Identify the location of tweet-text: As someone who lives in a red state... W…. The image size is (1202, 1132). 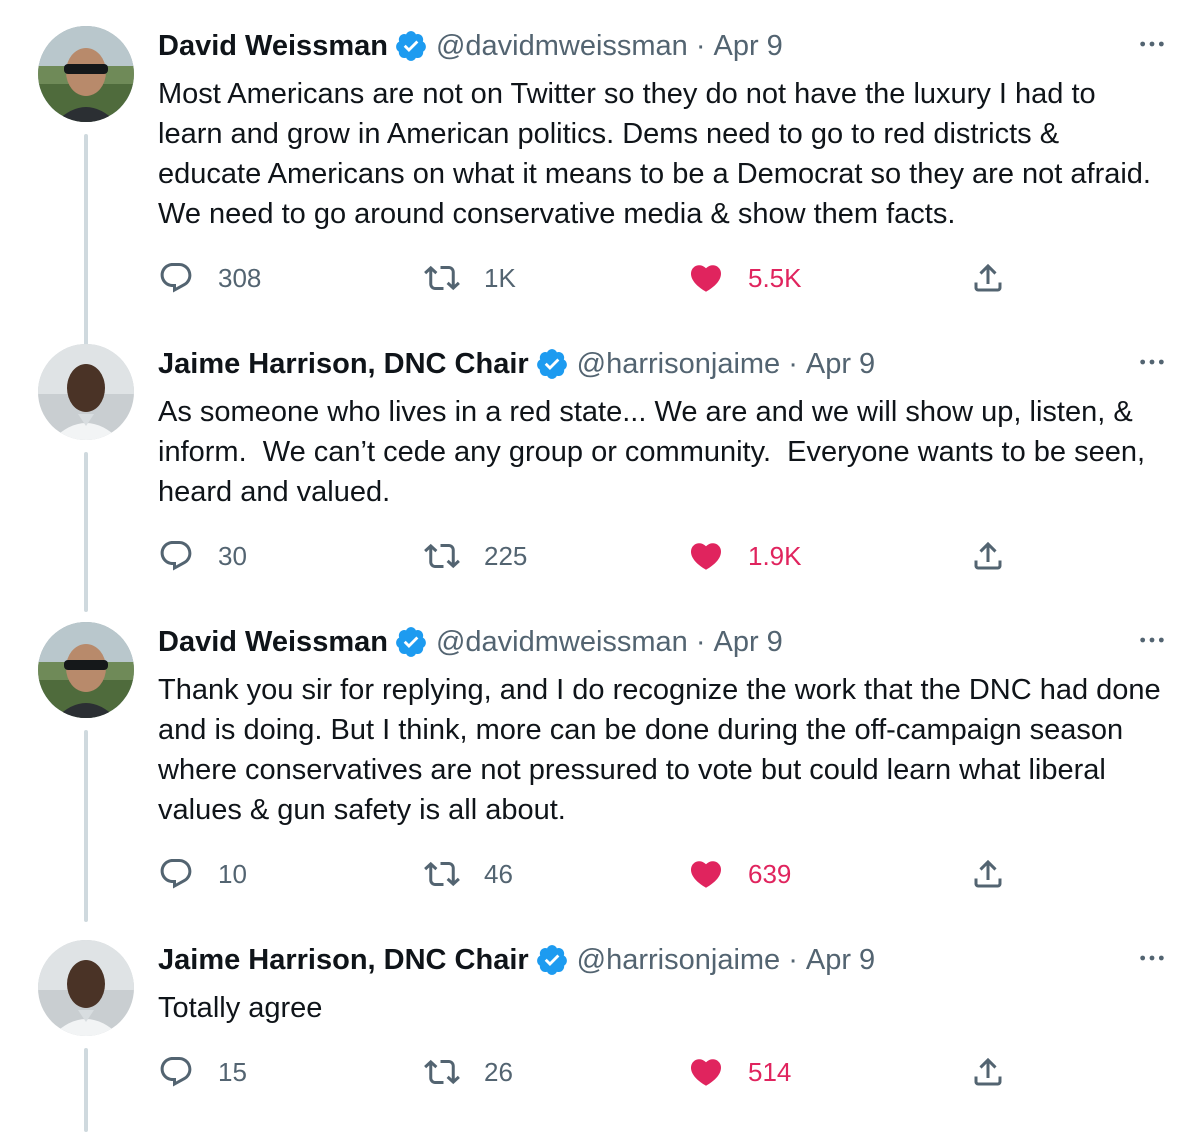
(656, 452).